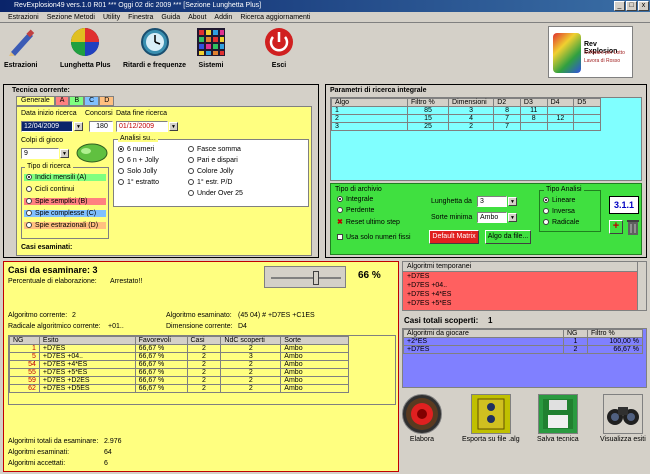 The height and width of the screenshot is (474, 650). What do you see at coordinates (179, 348) in the screenshot?
I see `table-row: 1 +D7ES 66,67 % 2 2 Ambo` at bounding box center [179, 348].